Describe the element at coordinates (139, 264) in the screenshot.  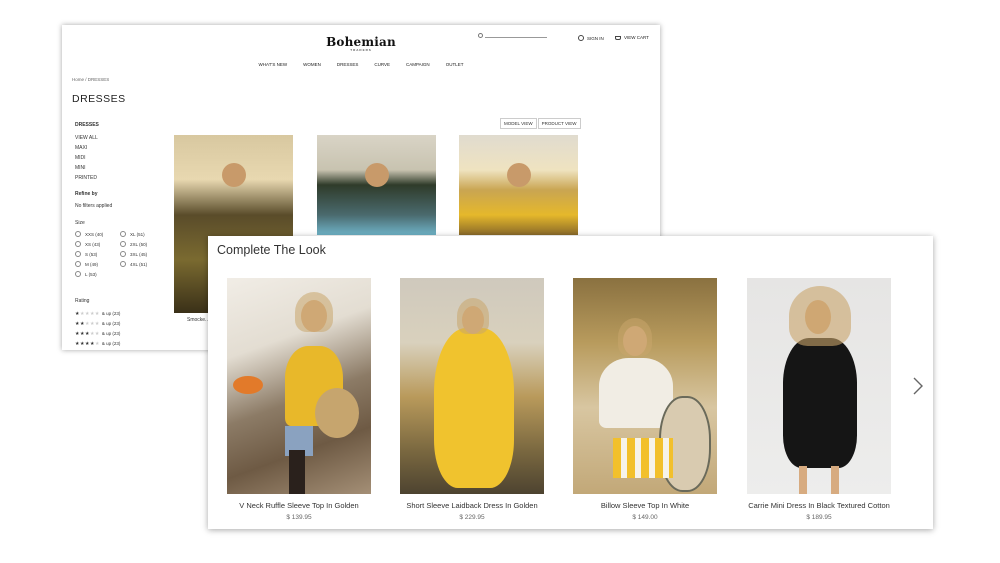
I see `size-label: 4XL (51)` at that location.